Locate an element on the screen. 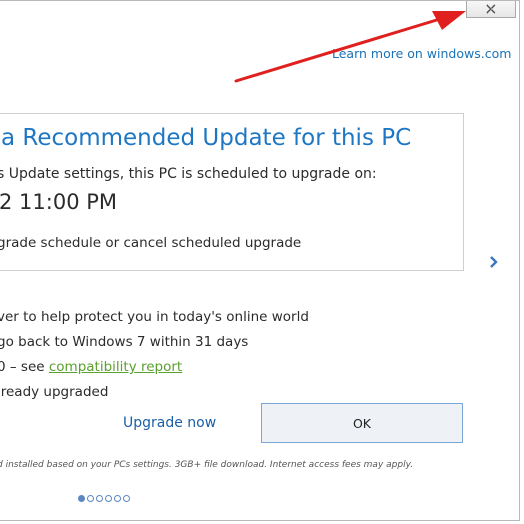  compatibility-report-link: compatibility report is located at coordinates (115, 367).